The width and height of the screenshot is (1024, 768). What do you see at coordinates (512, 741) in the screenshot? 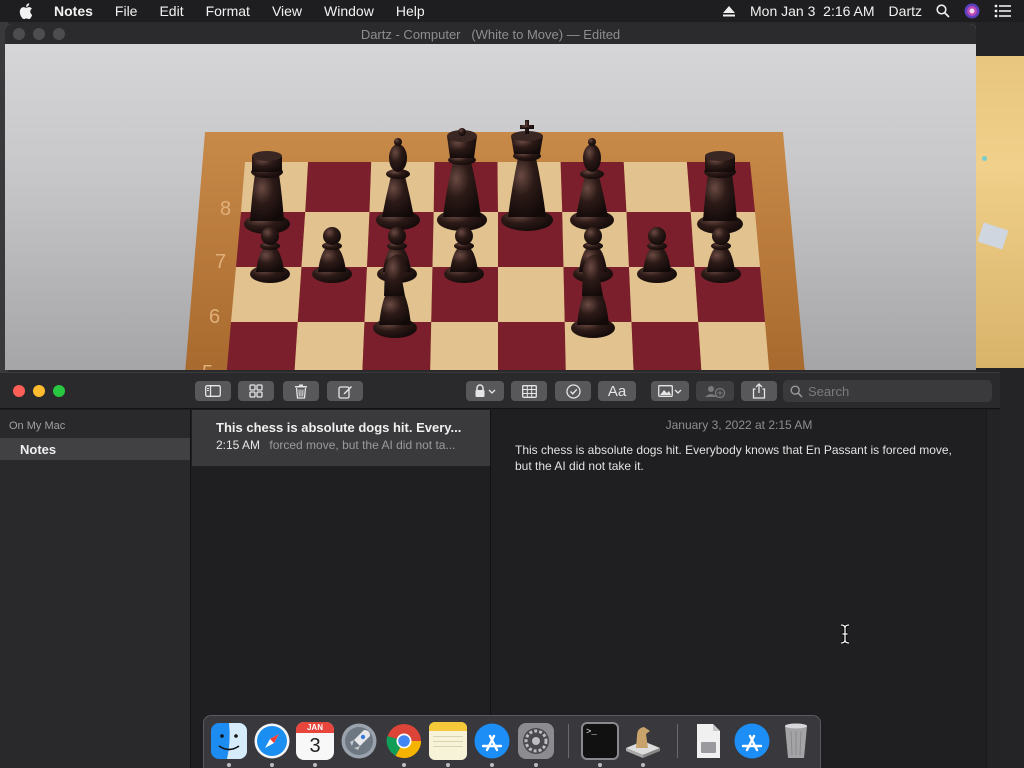
I see `dock: JAN 3 >_` at bounding box center [512, 741].